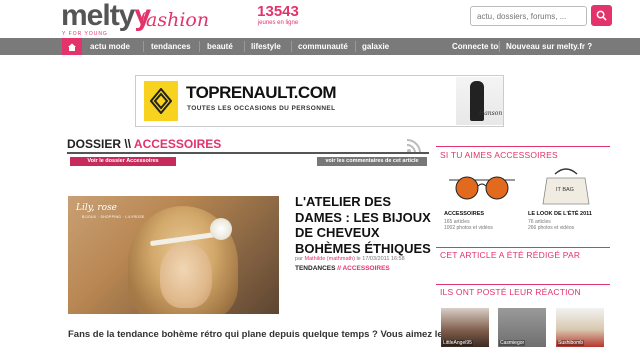 Image resolution: width=640 pixels, height=347 pixels. I want to click on sunglasses-icon, so click(482, 188).